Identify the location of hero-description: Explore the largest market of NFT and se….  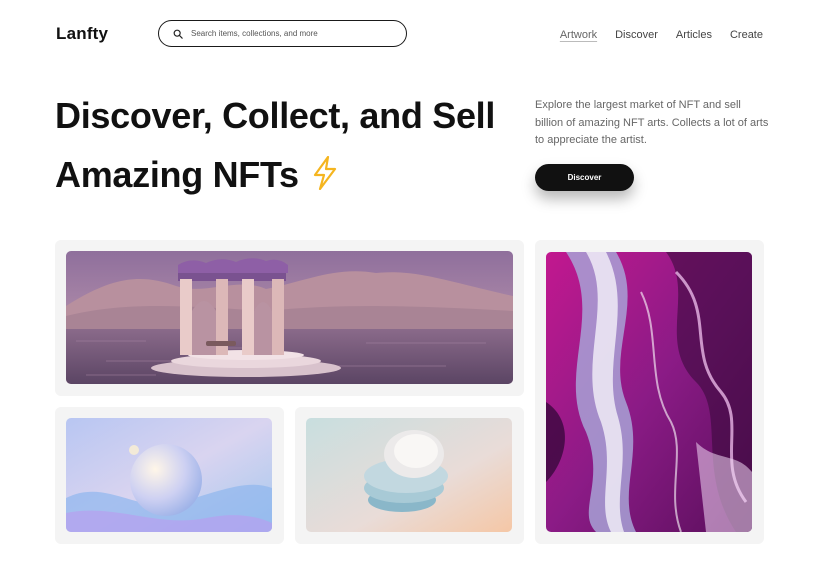
(652, 122).